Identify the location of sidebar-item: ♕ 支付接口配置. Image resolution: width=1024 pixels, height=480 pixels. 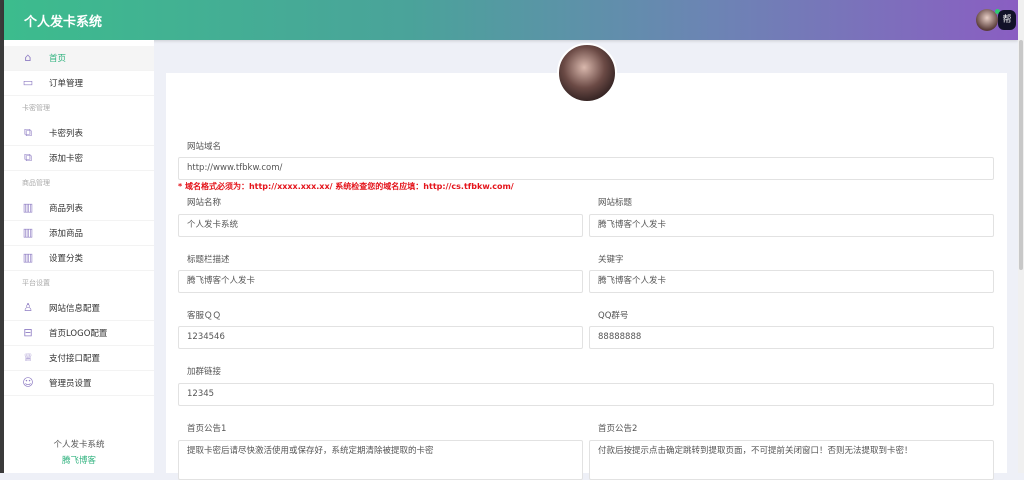
(79, 358).